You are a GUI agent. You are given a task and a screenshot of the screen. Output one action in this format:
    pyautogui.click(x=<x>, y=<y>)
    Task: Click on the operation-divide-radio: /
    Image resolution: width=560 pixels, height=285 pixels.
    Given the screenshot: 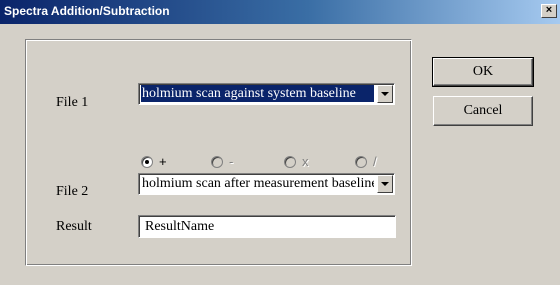 What is the action you would take?
    pyautogui.click(x=366, y=161)
    